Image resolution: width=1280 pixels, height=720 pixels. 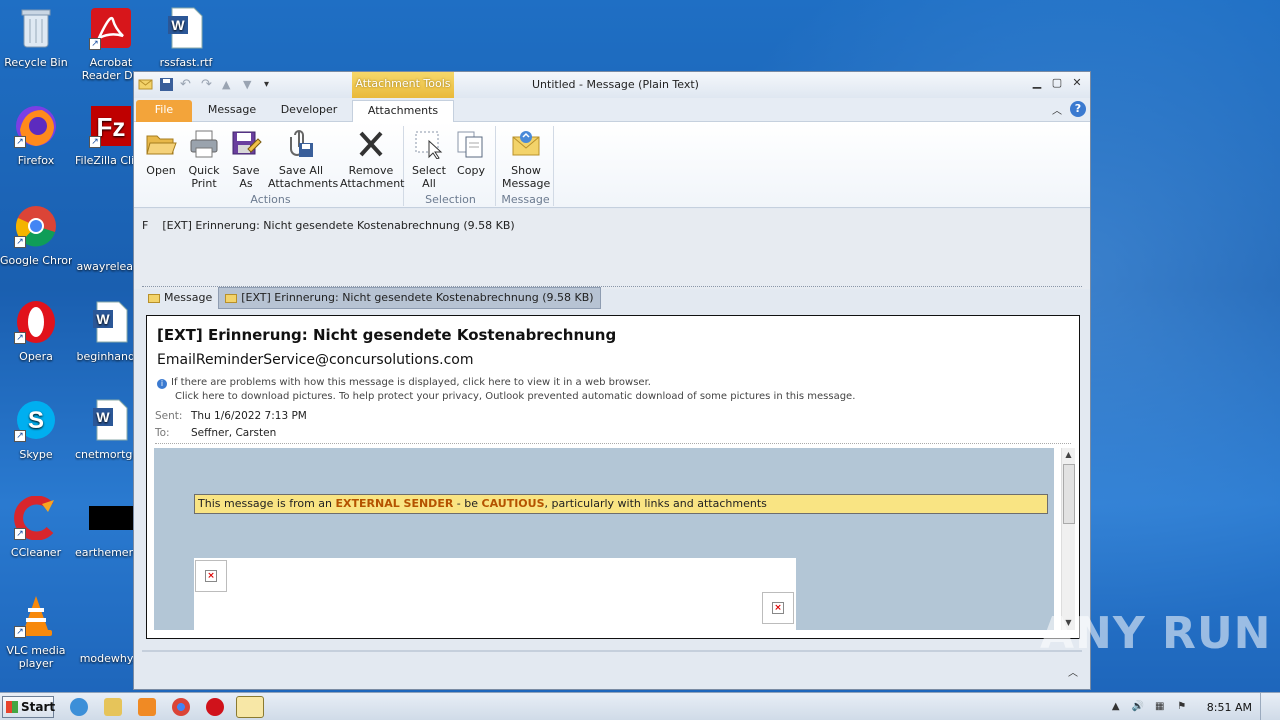 I want to click on desktop-icon-label: CCleaner, so click(x=36, y=552).